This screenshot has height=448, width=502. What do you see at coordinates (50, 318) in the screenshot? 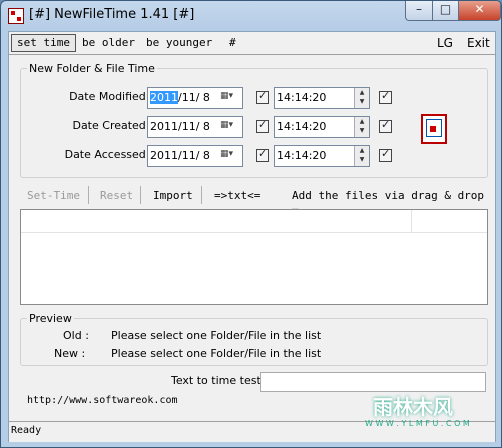
I see `preview-title: Preview` at bounding box center [50, 318].